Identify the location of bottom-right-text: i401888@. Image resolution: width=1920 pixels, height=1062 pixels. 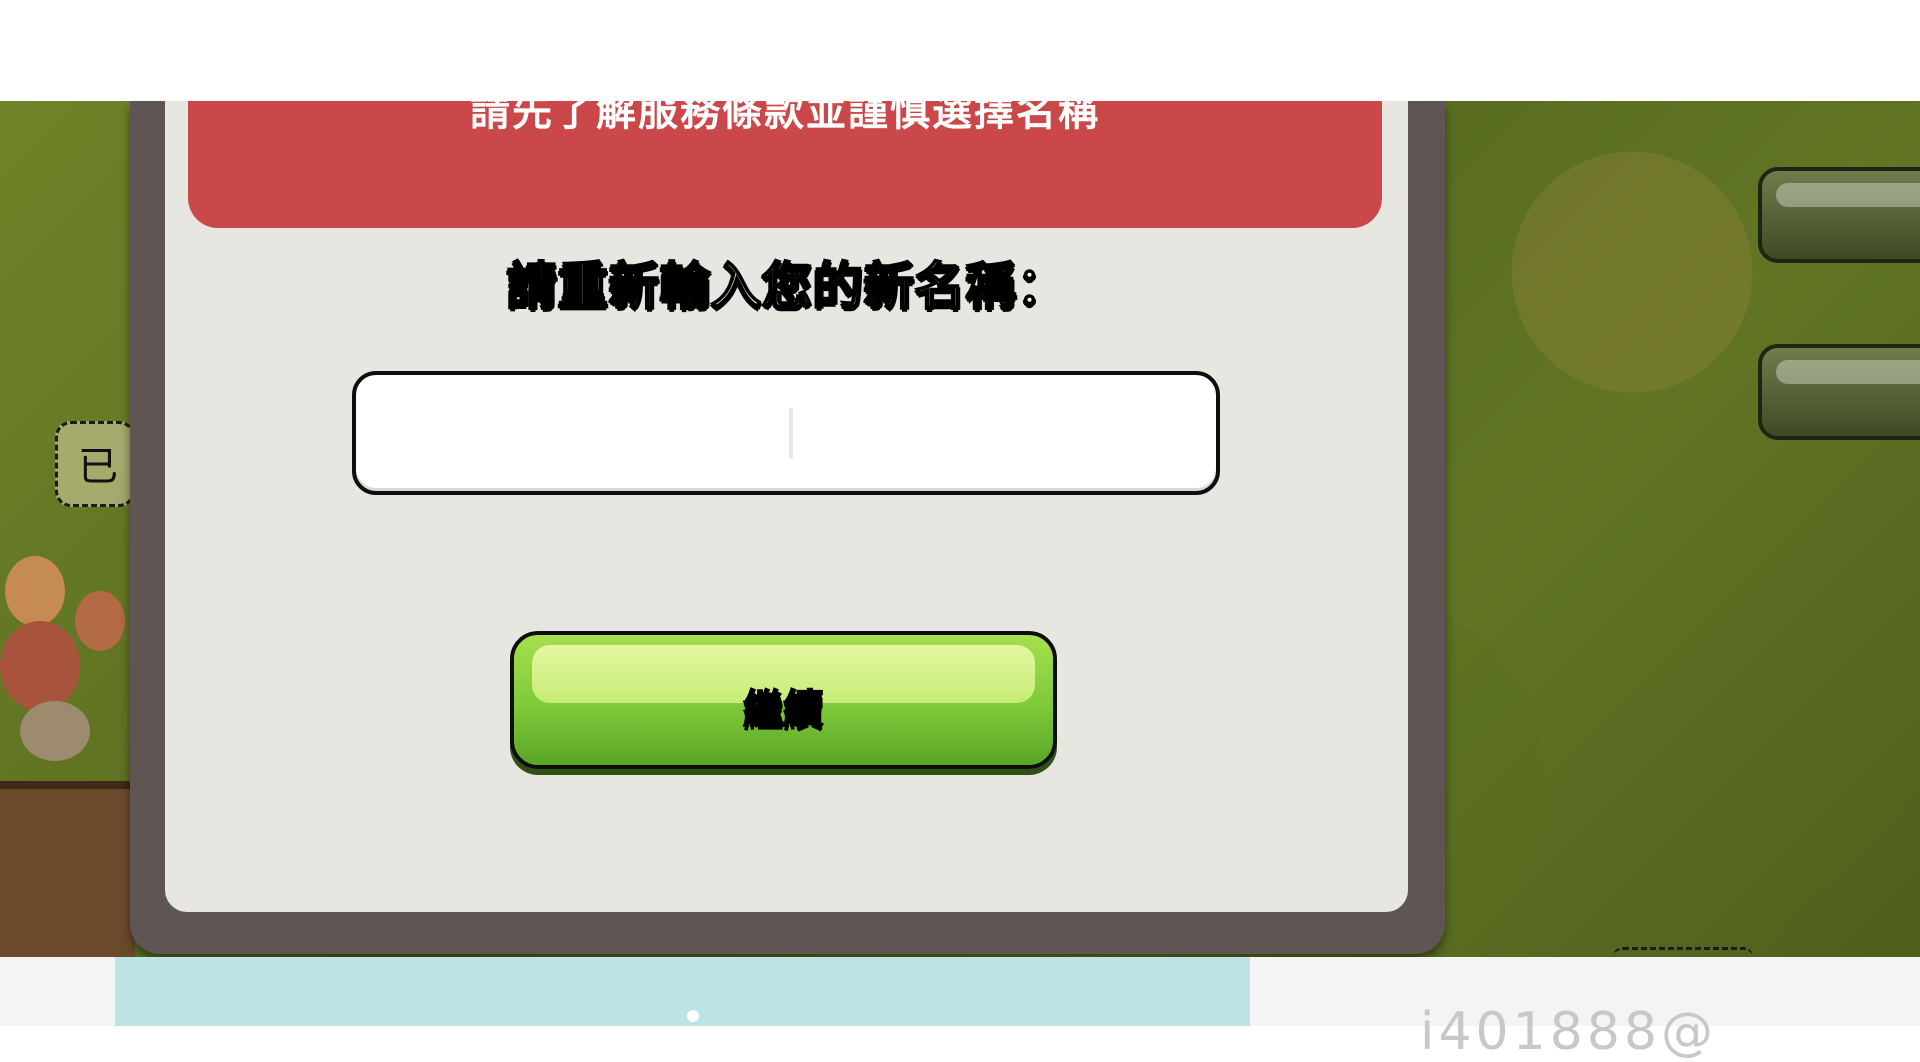
(1568, 1032).